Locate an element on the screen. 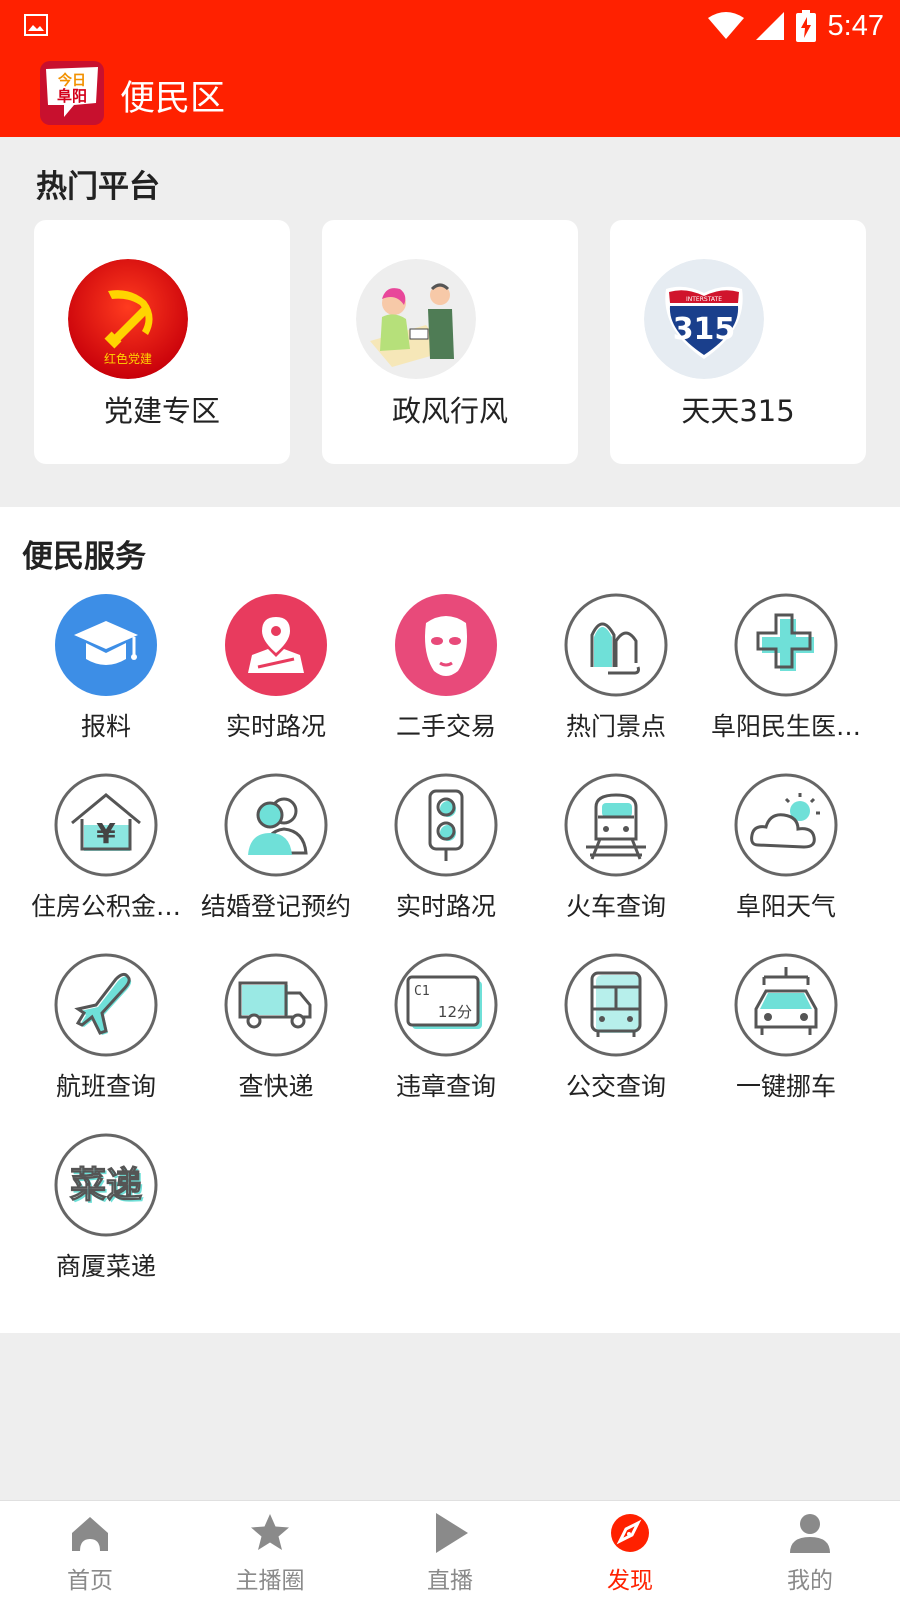  service-flight: 航班查询 is located at coordinates (106, 1038).